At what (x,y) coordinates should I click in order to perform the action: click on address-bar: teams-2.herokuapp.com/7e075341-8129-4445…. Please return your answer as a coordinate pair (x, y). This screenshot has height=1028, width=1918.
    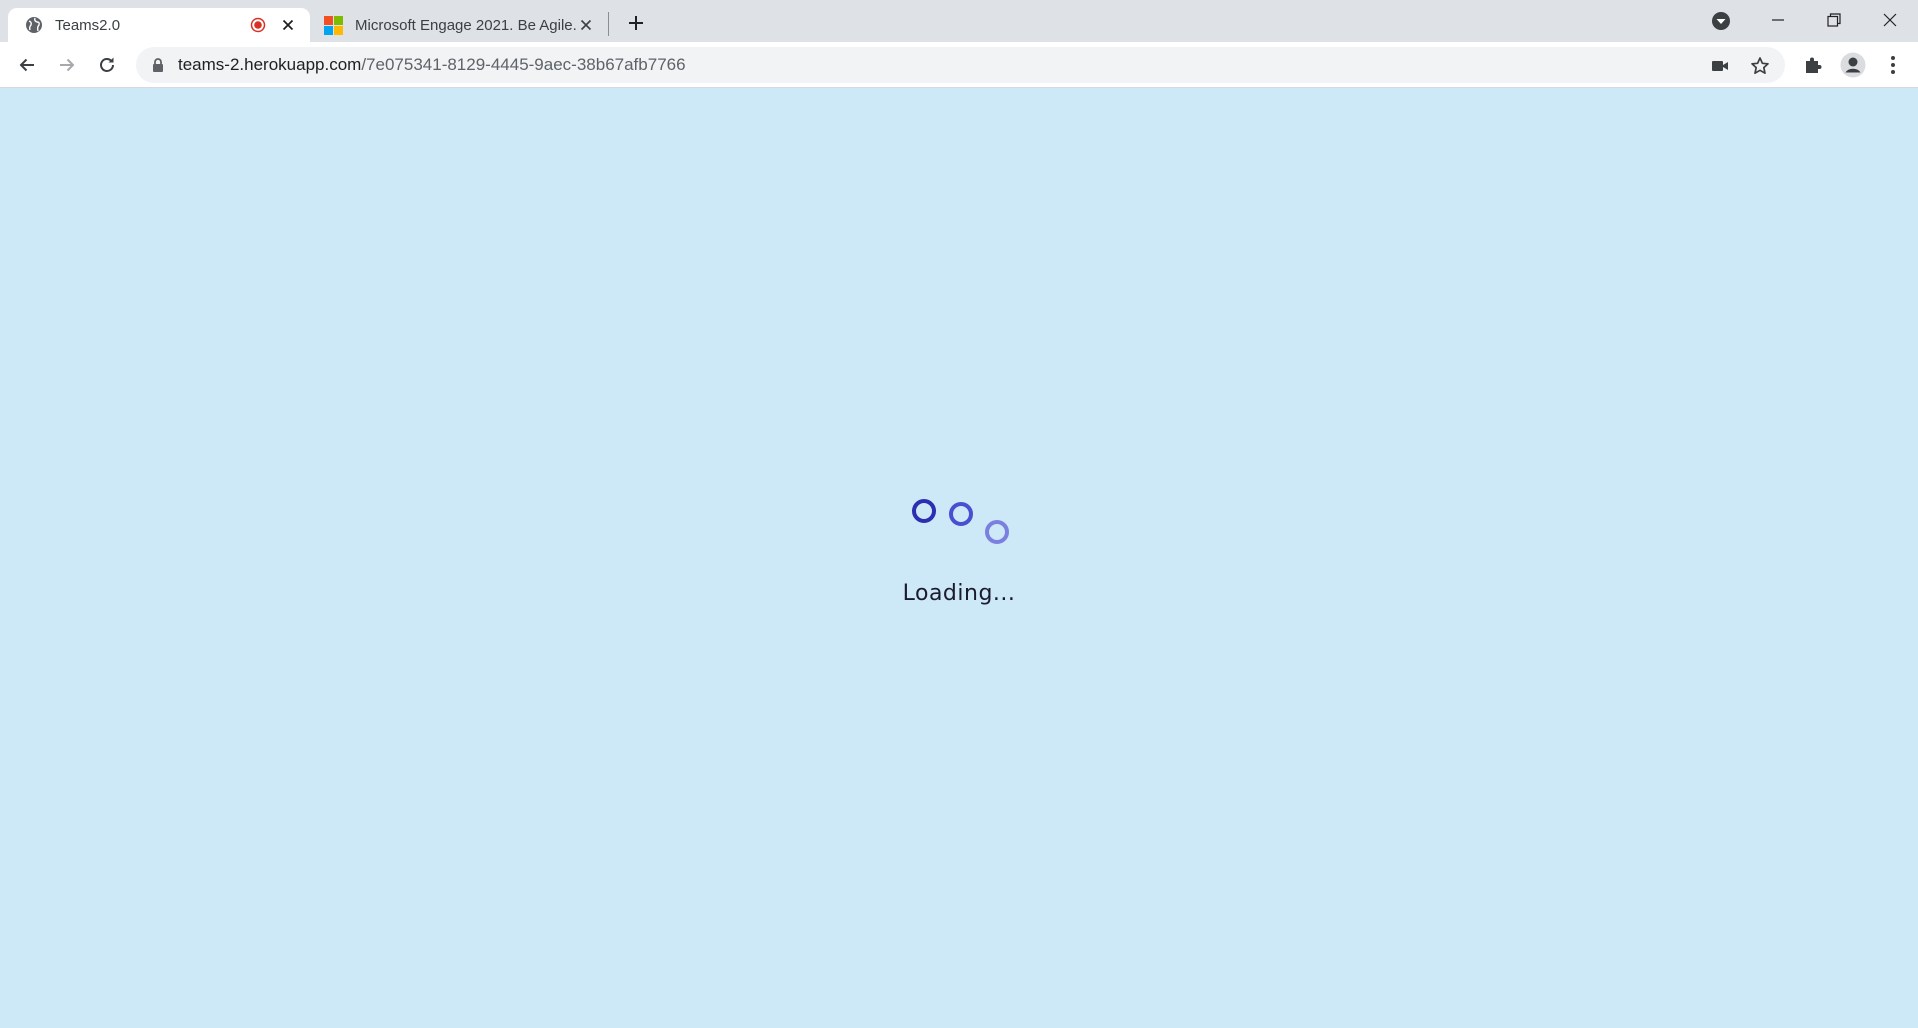
    Looking at the image, I should click on (960, 65).